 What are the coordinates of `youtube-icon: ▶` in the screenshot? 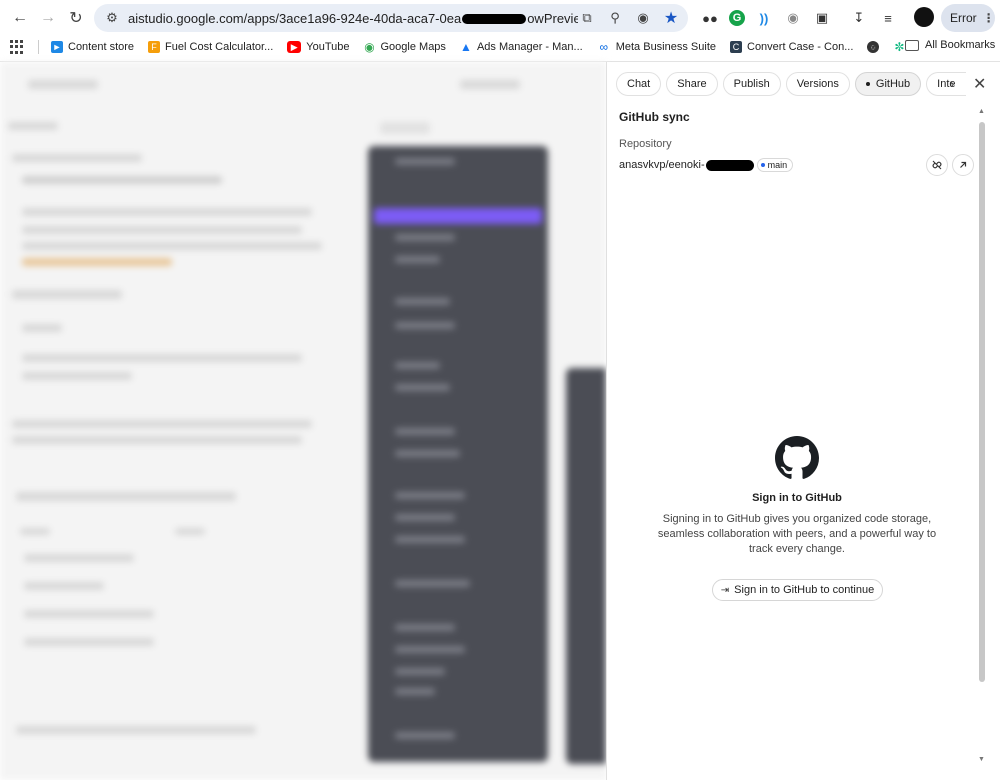 It's located at (294, 47).